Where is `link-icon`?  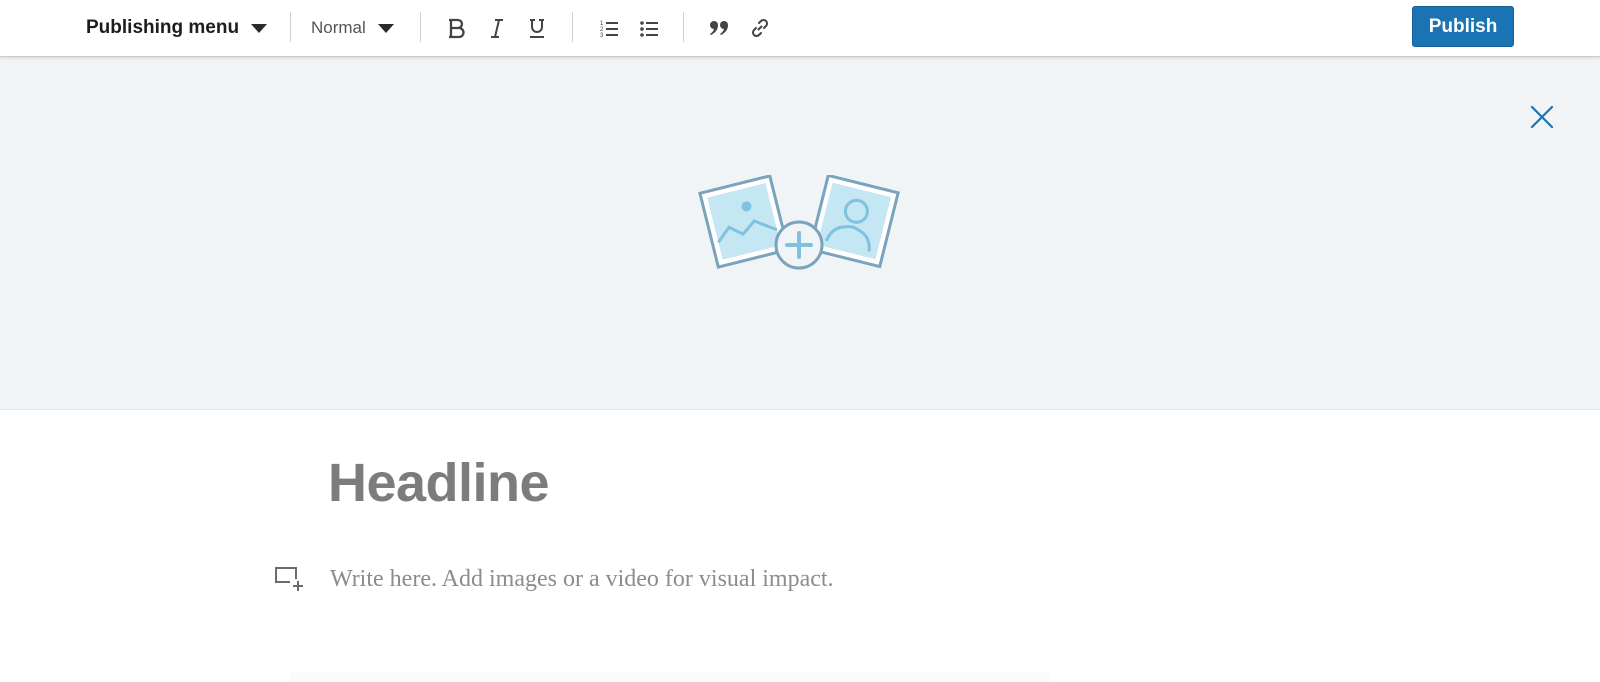 link-icon is located at coordinates (760, 28).